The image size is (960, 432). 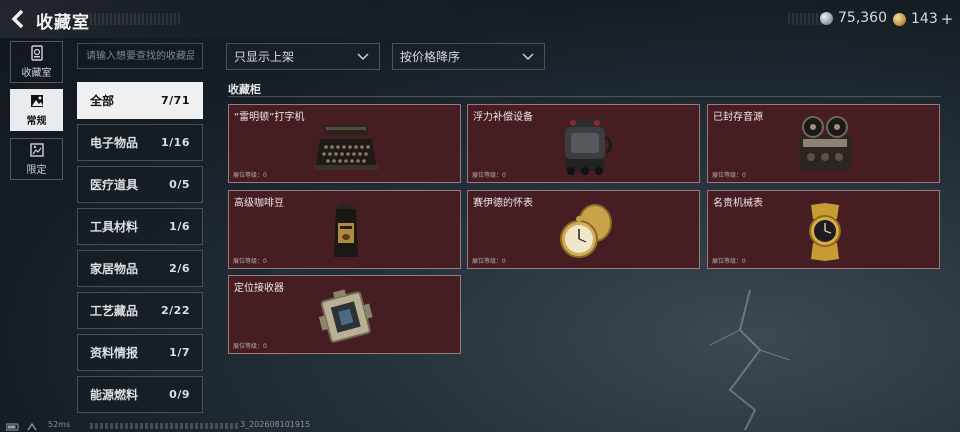 I want to click on wristwatch-icon, so click(x=825, y=232).